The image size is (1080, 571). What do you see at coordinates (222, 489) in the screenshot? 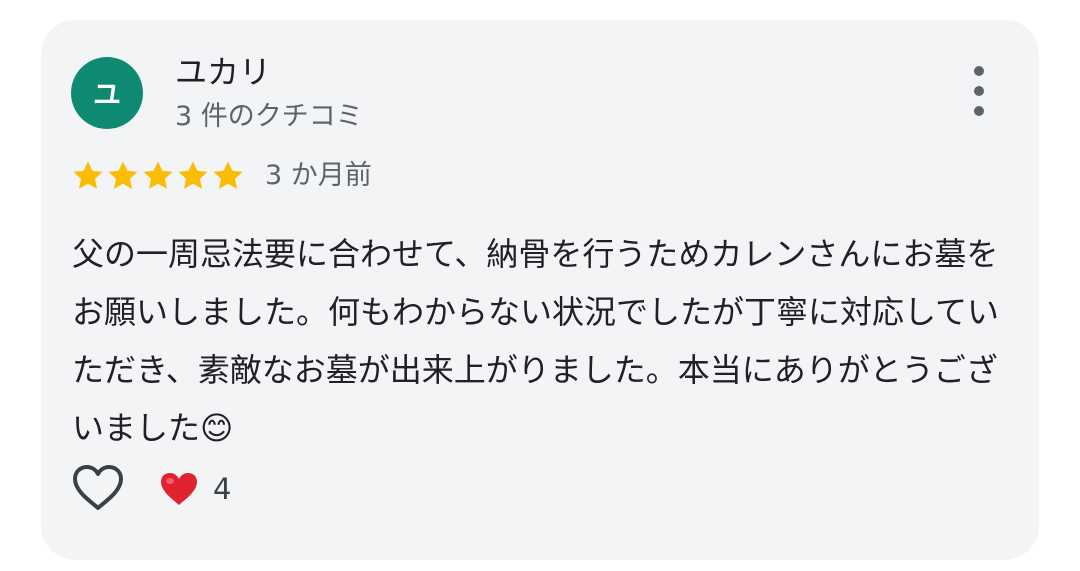
I see `reaction-count: 4` at bounding box center [222, 489].